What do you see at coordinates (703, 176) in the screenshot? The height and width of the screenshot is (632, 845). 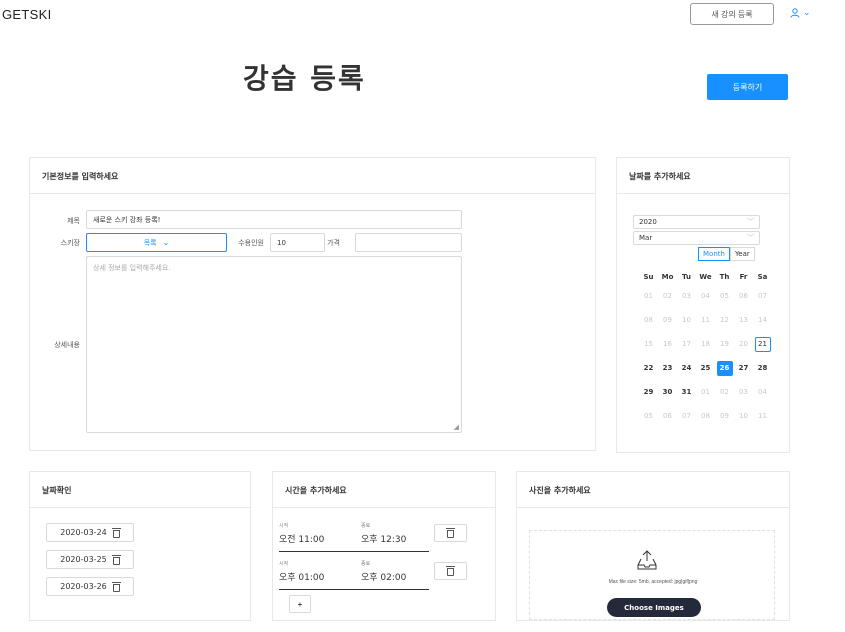 I see `calendar-heading: 날짜를 추가하세요` at bounding box center [703, 176].